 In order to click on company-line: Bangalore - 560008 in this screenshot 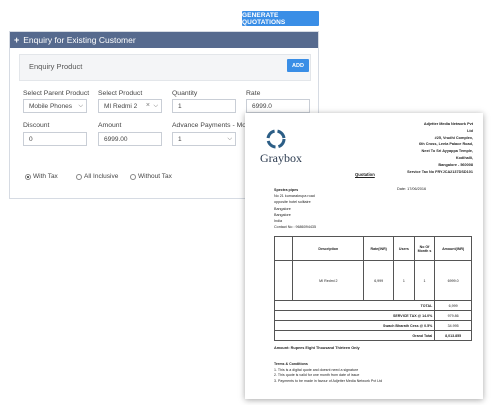, I will do `click(455, 164)`.